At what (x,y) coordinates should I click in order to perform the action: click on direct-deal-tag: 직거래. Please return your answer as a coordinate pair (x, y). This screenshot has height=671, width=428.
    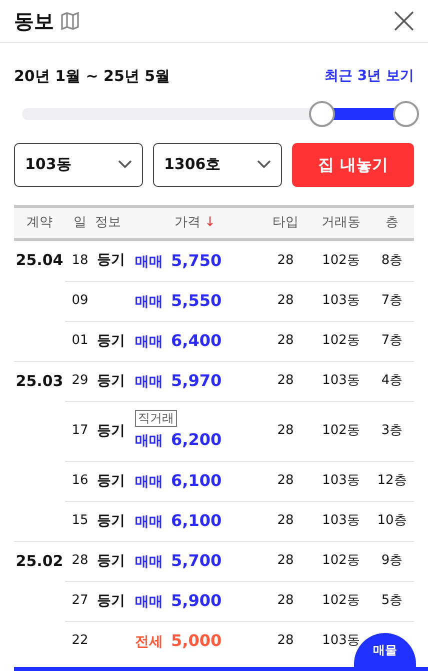
    Looking at the image, I should click on (156, 418).